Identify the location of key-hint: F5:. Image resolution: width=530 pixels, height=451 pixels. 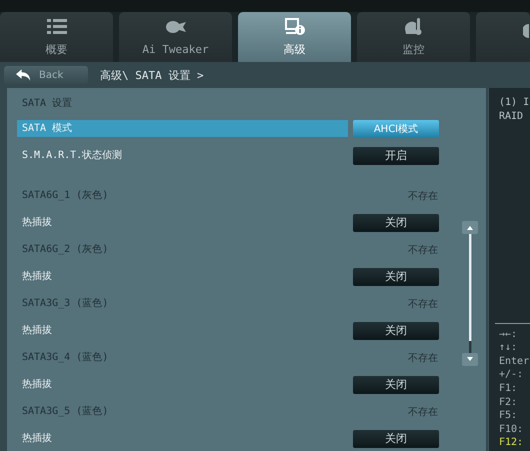
(508, 416).